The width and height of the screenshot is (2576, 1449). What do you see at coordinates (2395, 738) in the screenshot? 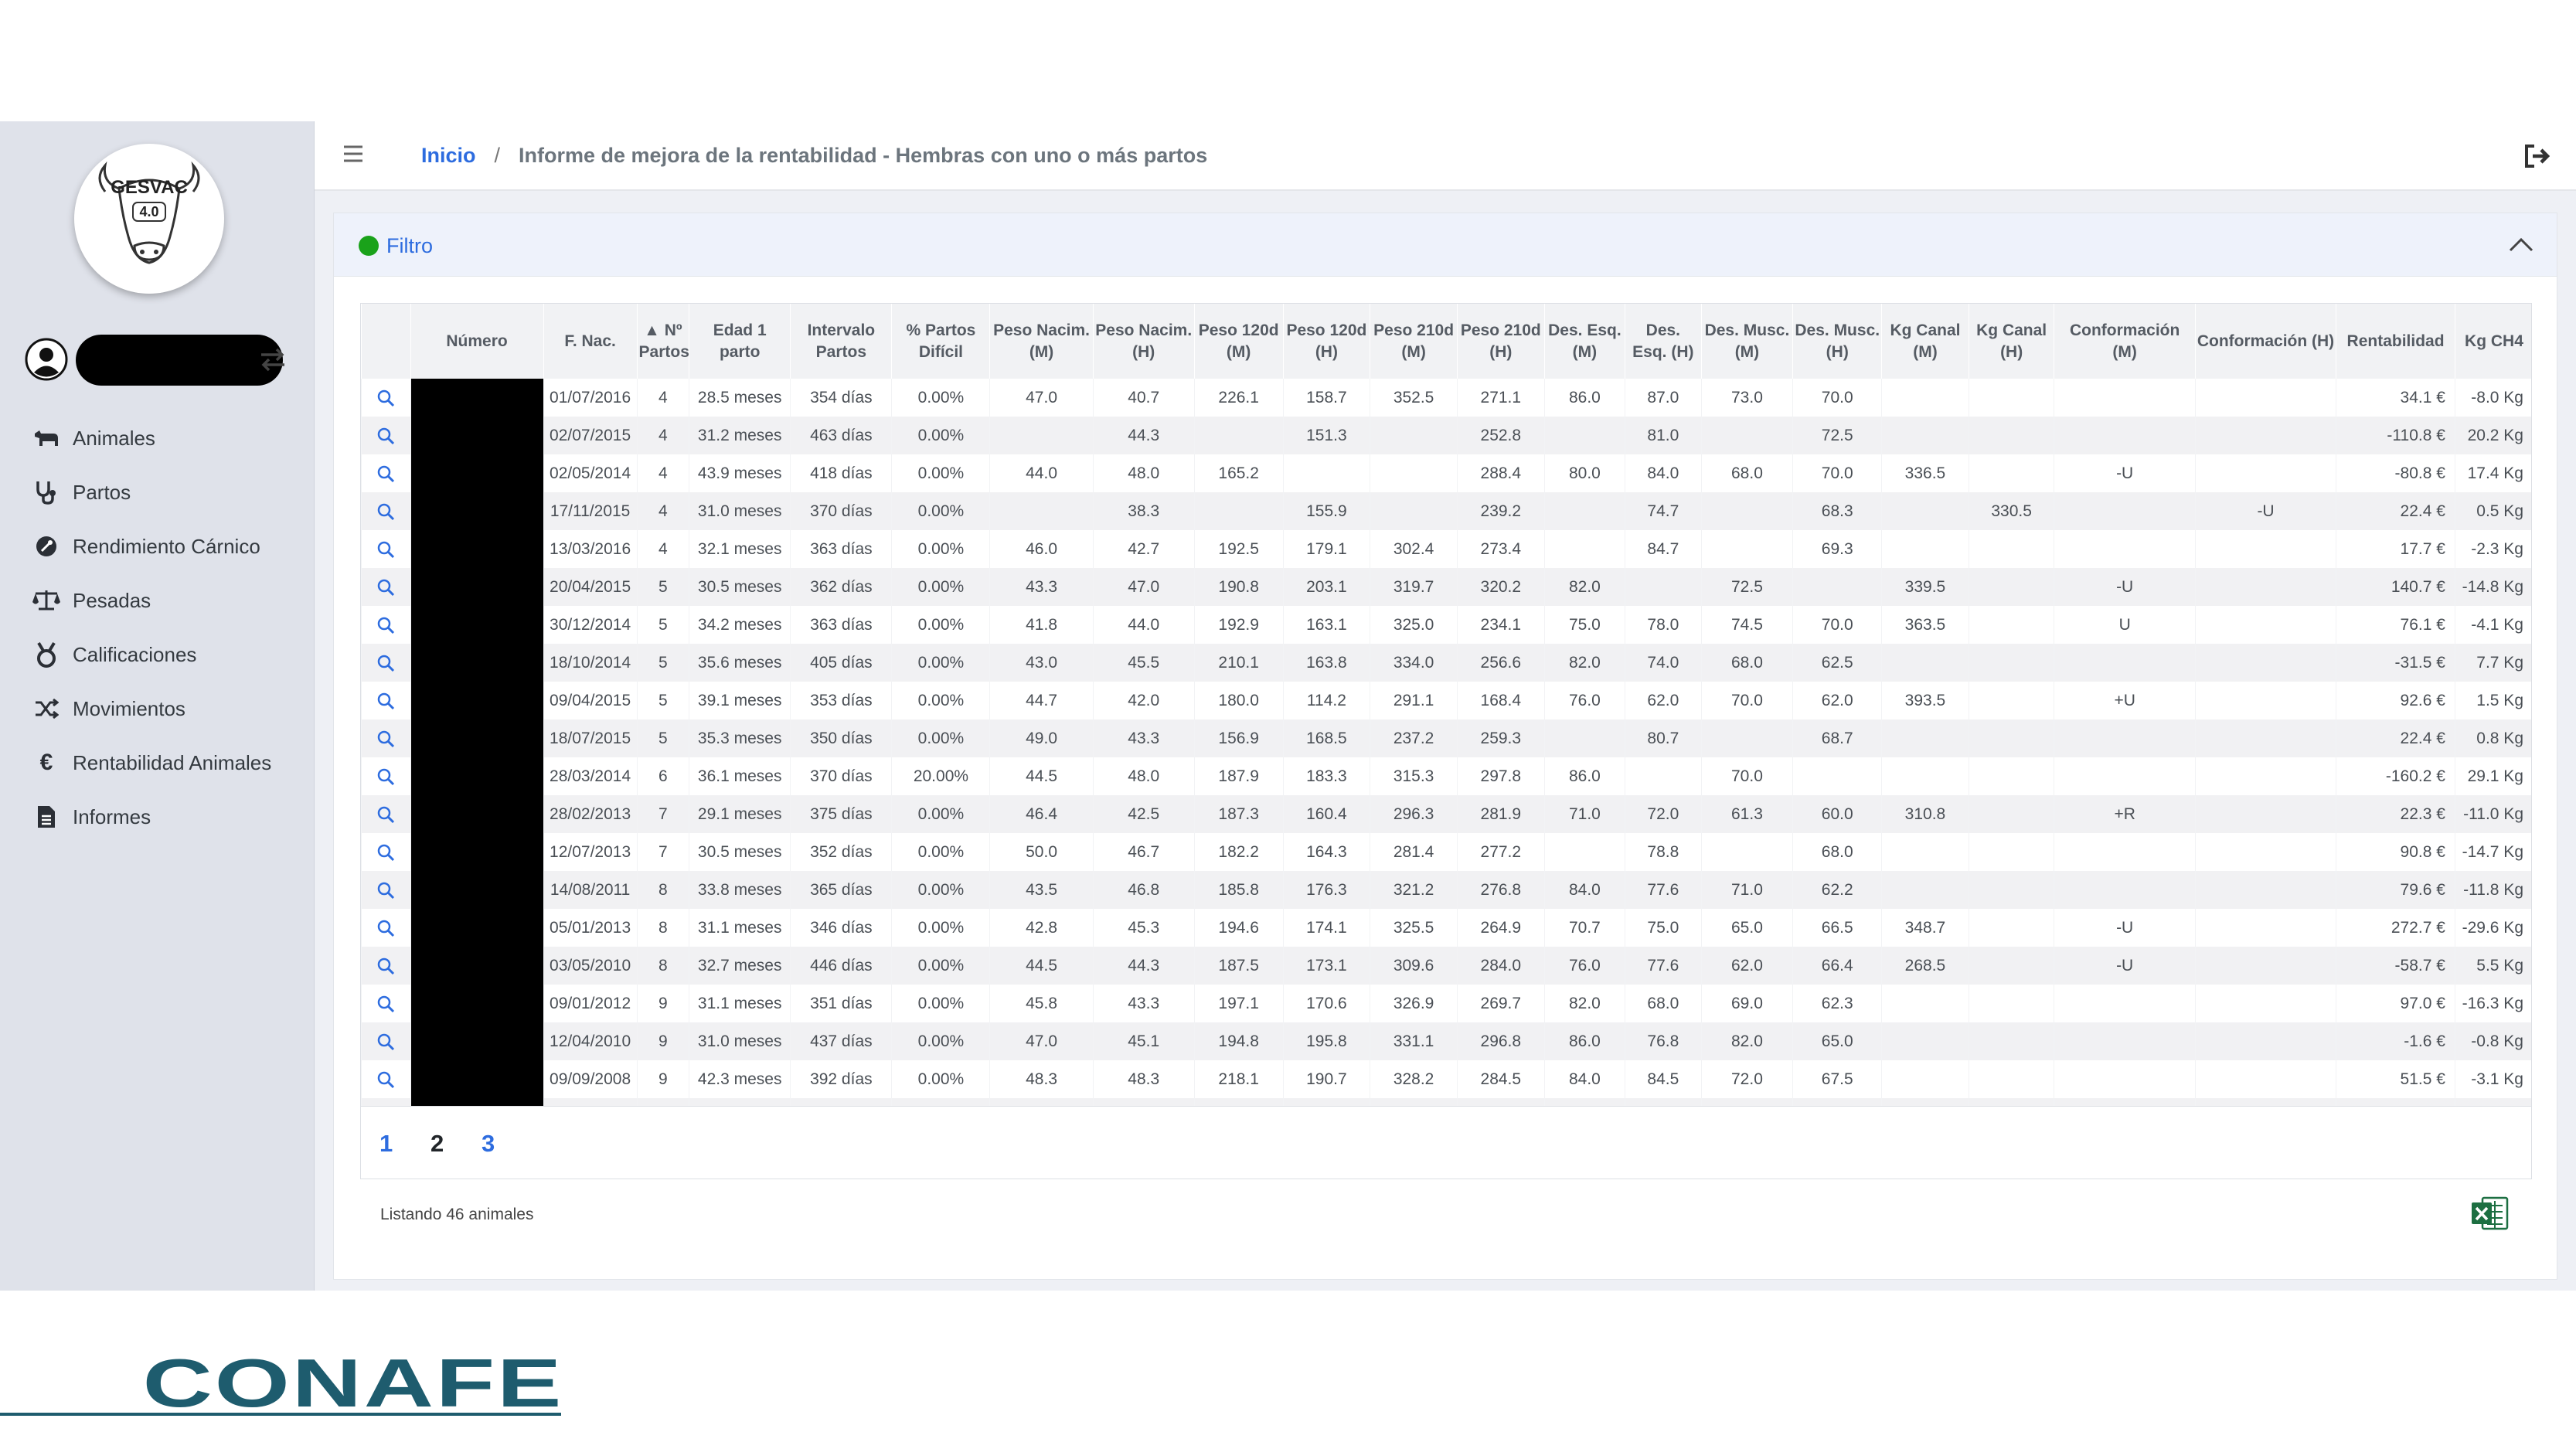
I see `table-cell: 22.4 €` at bounding box center [2395, 738].